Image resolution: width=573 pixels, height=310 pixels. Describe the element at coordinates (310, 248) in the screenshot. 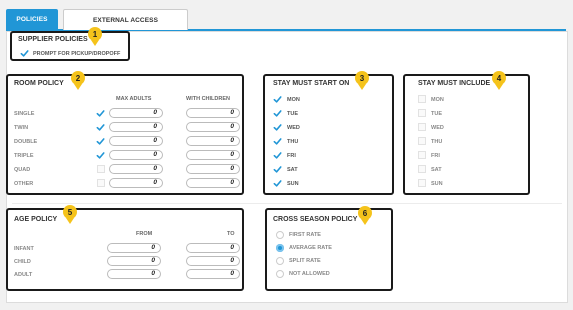

I see `cross-season-option-label: AVERAGE RATE` at that location.